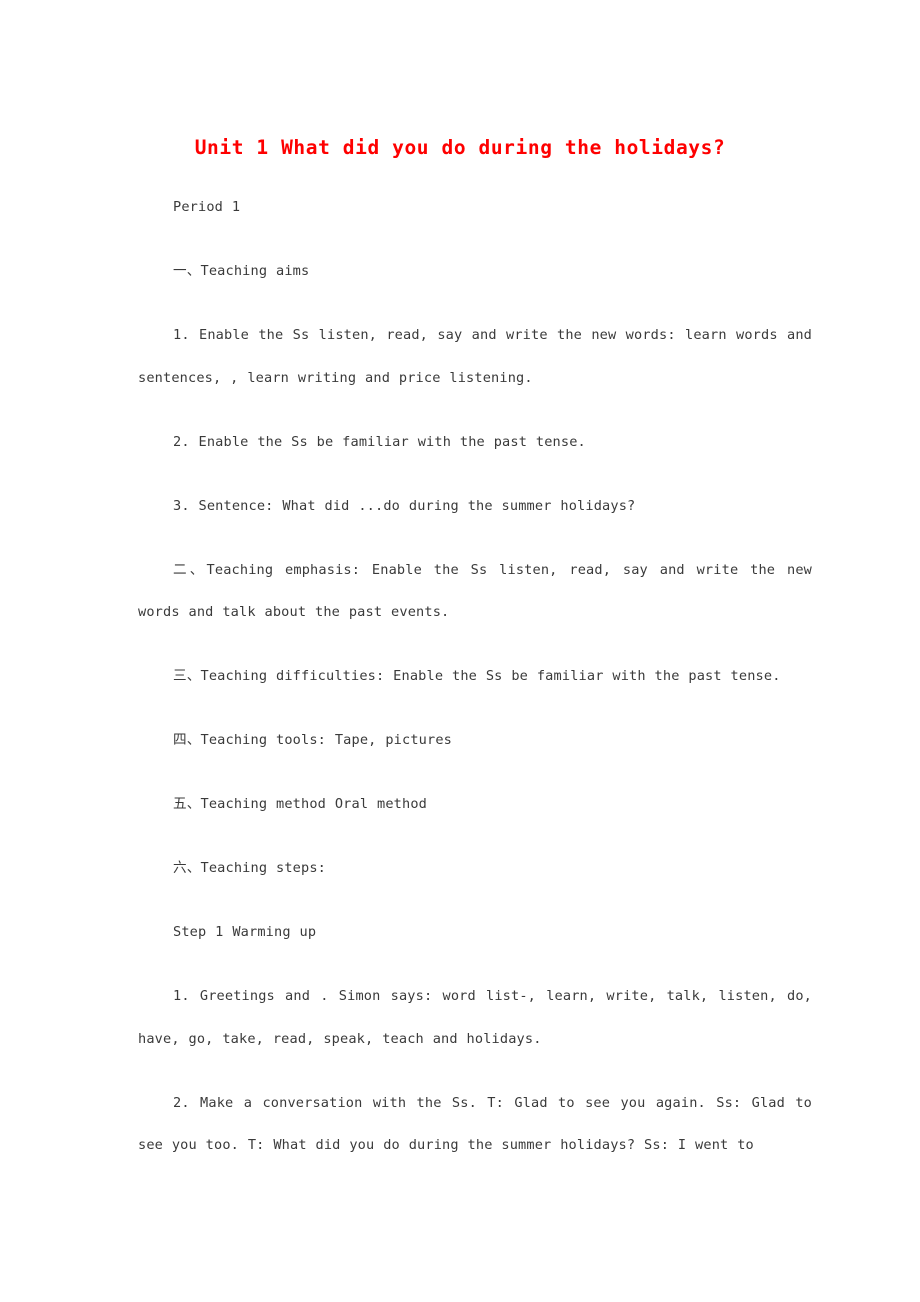 The image size is (920, 1302). I want to click on paragraph-section-six-teaching-steps: 六、Teaching steps:, so click(249, 868).